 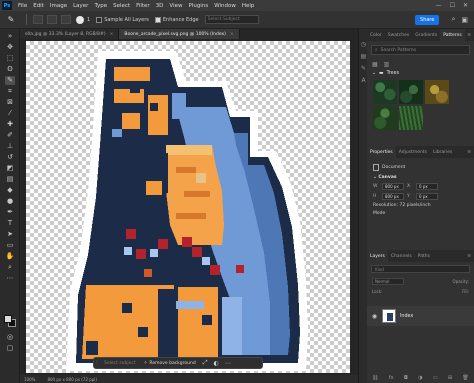 I want to click on adjustment-layer-icon: ◑, so click(x=420, y=379).